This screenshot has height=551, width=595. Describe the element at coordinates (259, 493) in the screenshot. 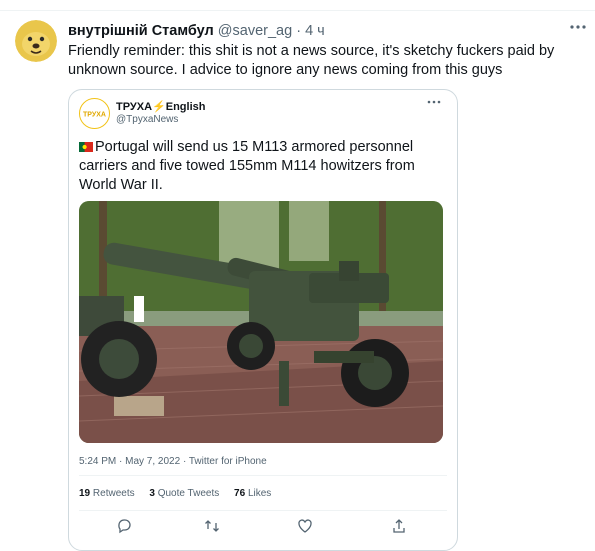

I see `likes-label: Likes` at that location.